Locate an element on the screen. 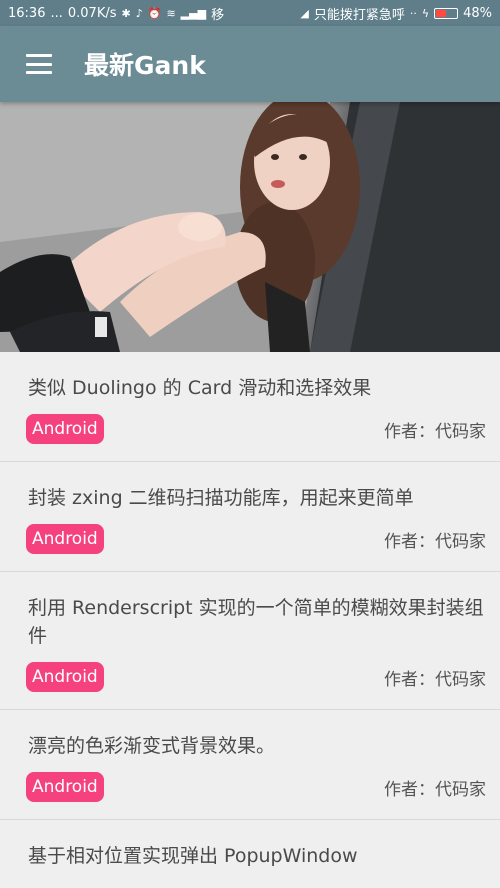  signal-icon: ▂▄▆ is located at coordinates (193, 13).